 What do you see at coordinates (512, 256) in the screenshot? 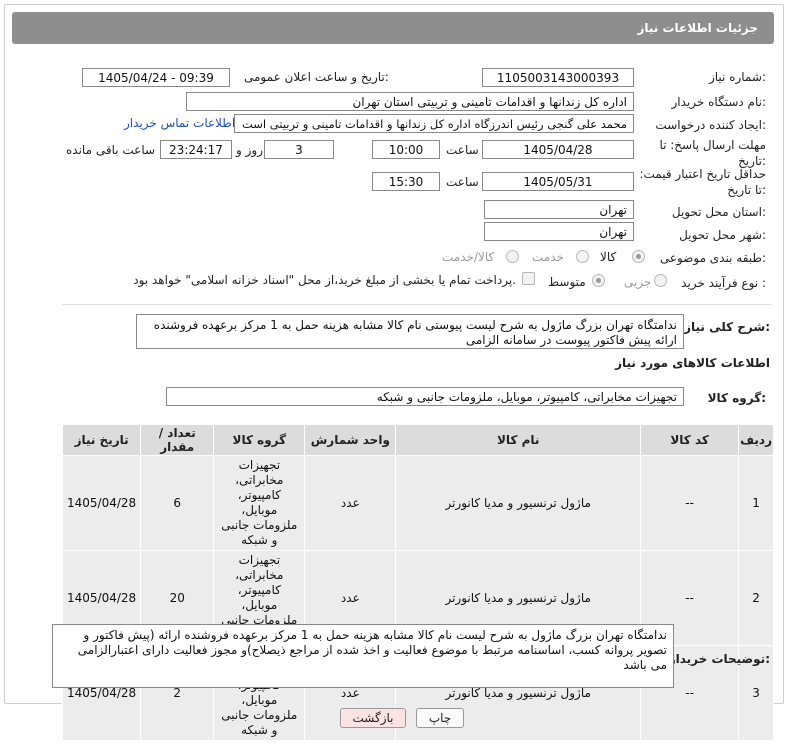
I see `category-goods-service-radio` at bounding box center [512, 256].